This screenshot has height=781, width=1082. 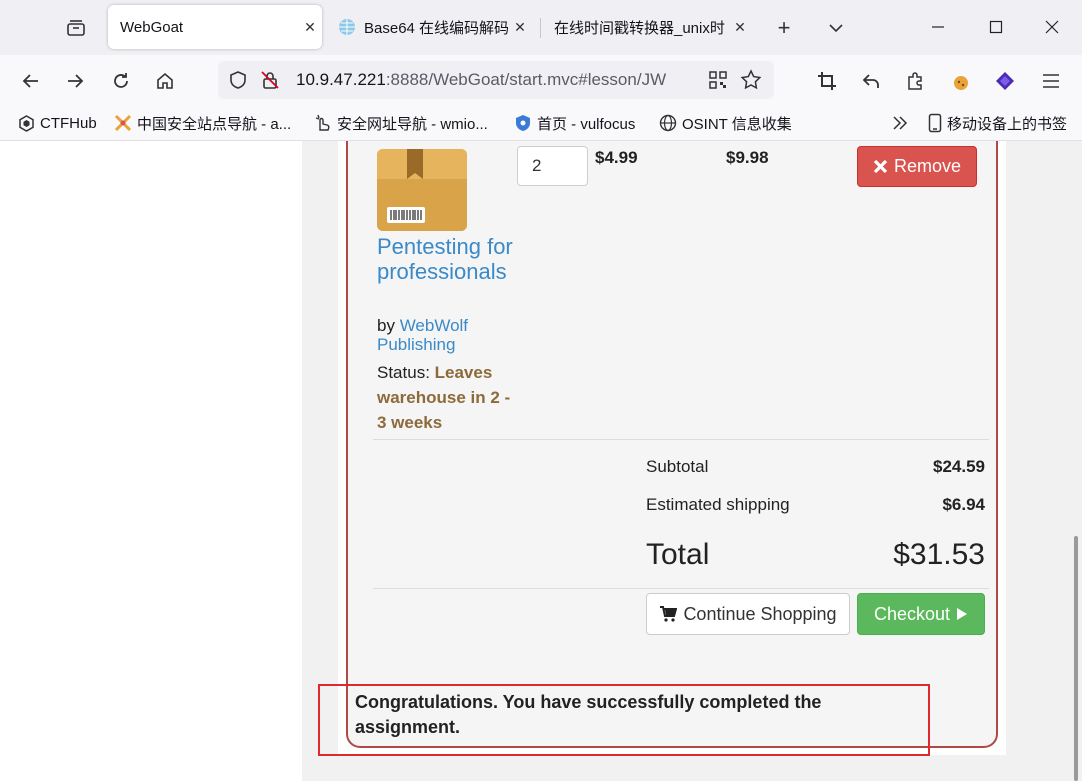 I want to click on page-scrollbar, so click(x=1076, y=461).